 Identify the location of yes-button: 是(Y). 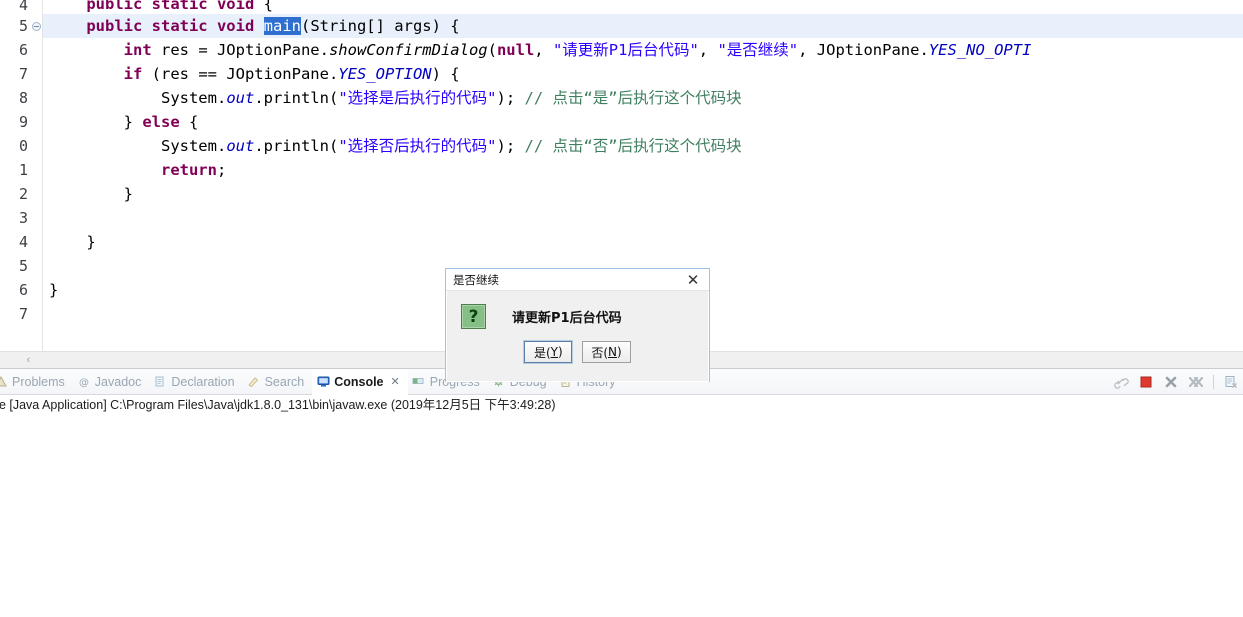
(548, 352).